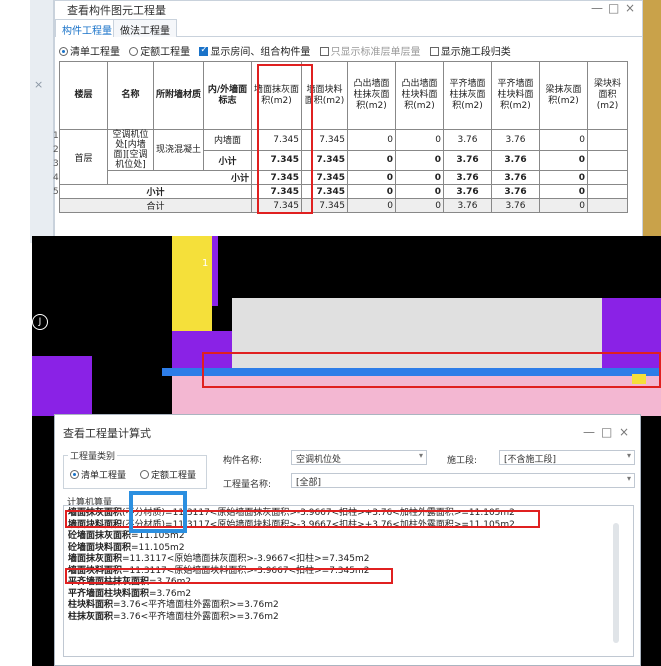  What do you see at coordinates (371, 95) in the screenshot?
I see `col-protrude-plaster: 凸出墙面柱抹灰面积(m2)` at bounding box center [371, 95].